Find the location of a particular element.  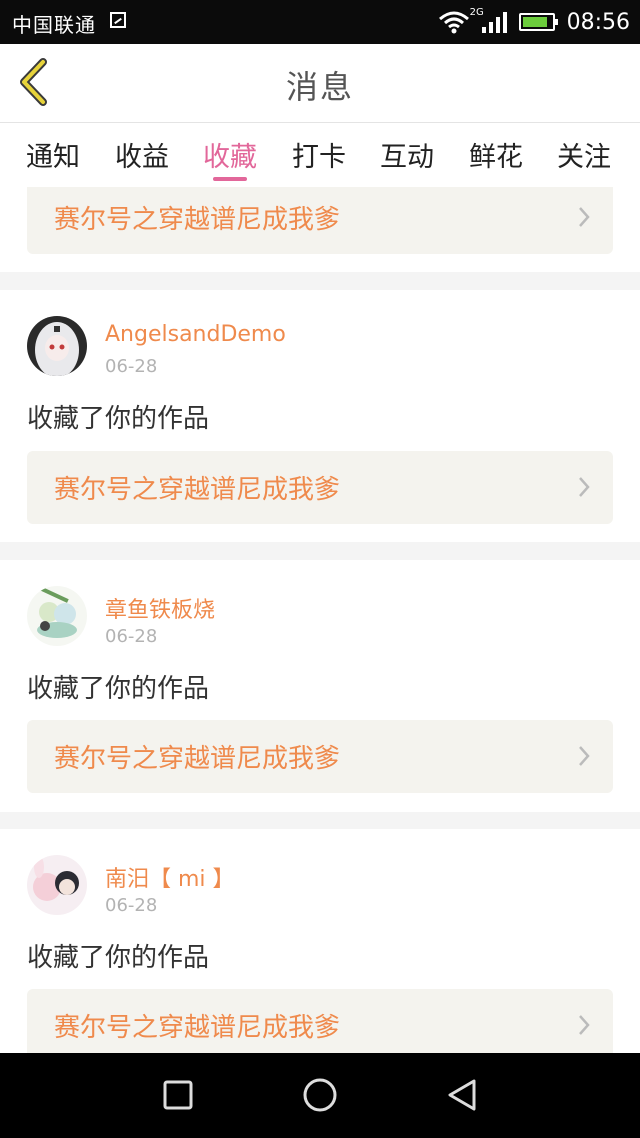

network-type: 2G is located at coordinates (476, 12).